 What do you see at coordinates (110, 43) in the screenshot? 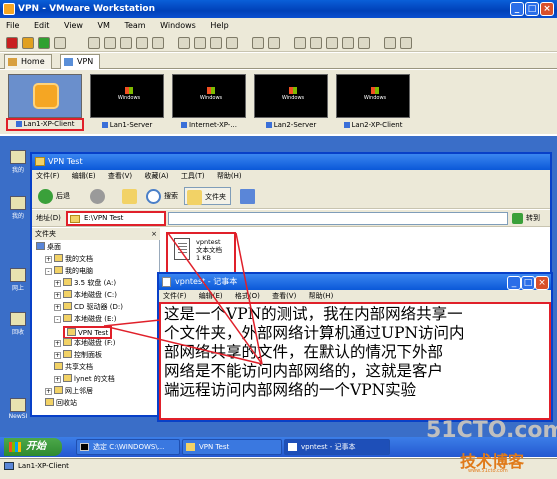
I see `revert-icon` at bounding box center [110, 43].